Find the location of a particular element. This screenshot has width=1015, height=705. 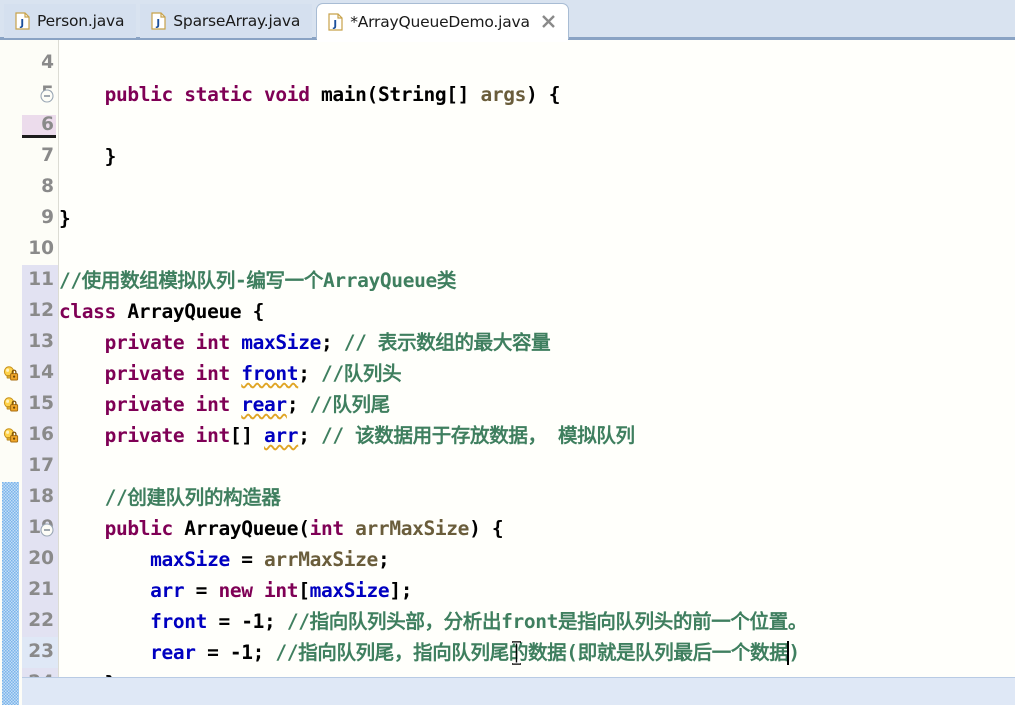

code-line: private int front; //队列头 is located at coordinates (537, 373).